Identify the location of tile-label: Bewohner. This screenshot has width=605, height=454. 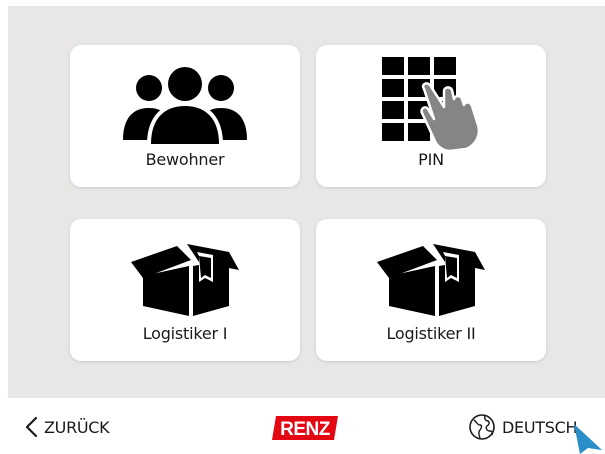
(185, 159).